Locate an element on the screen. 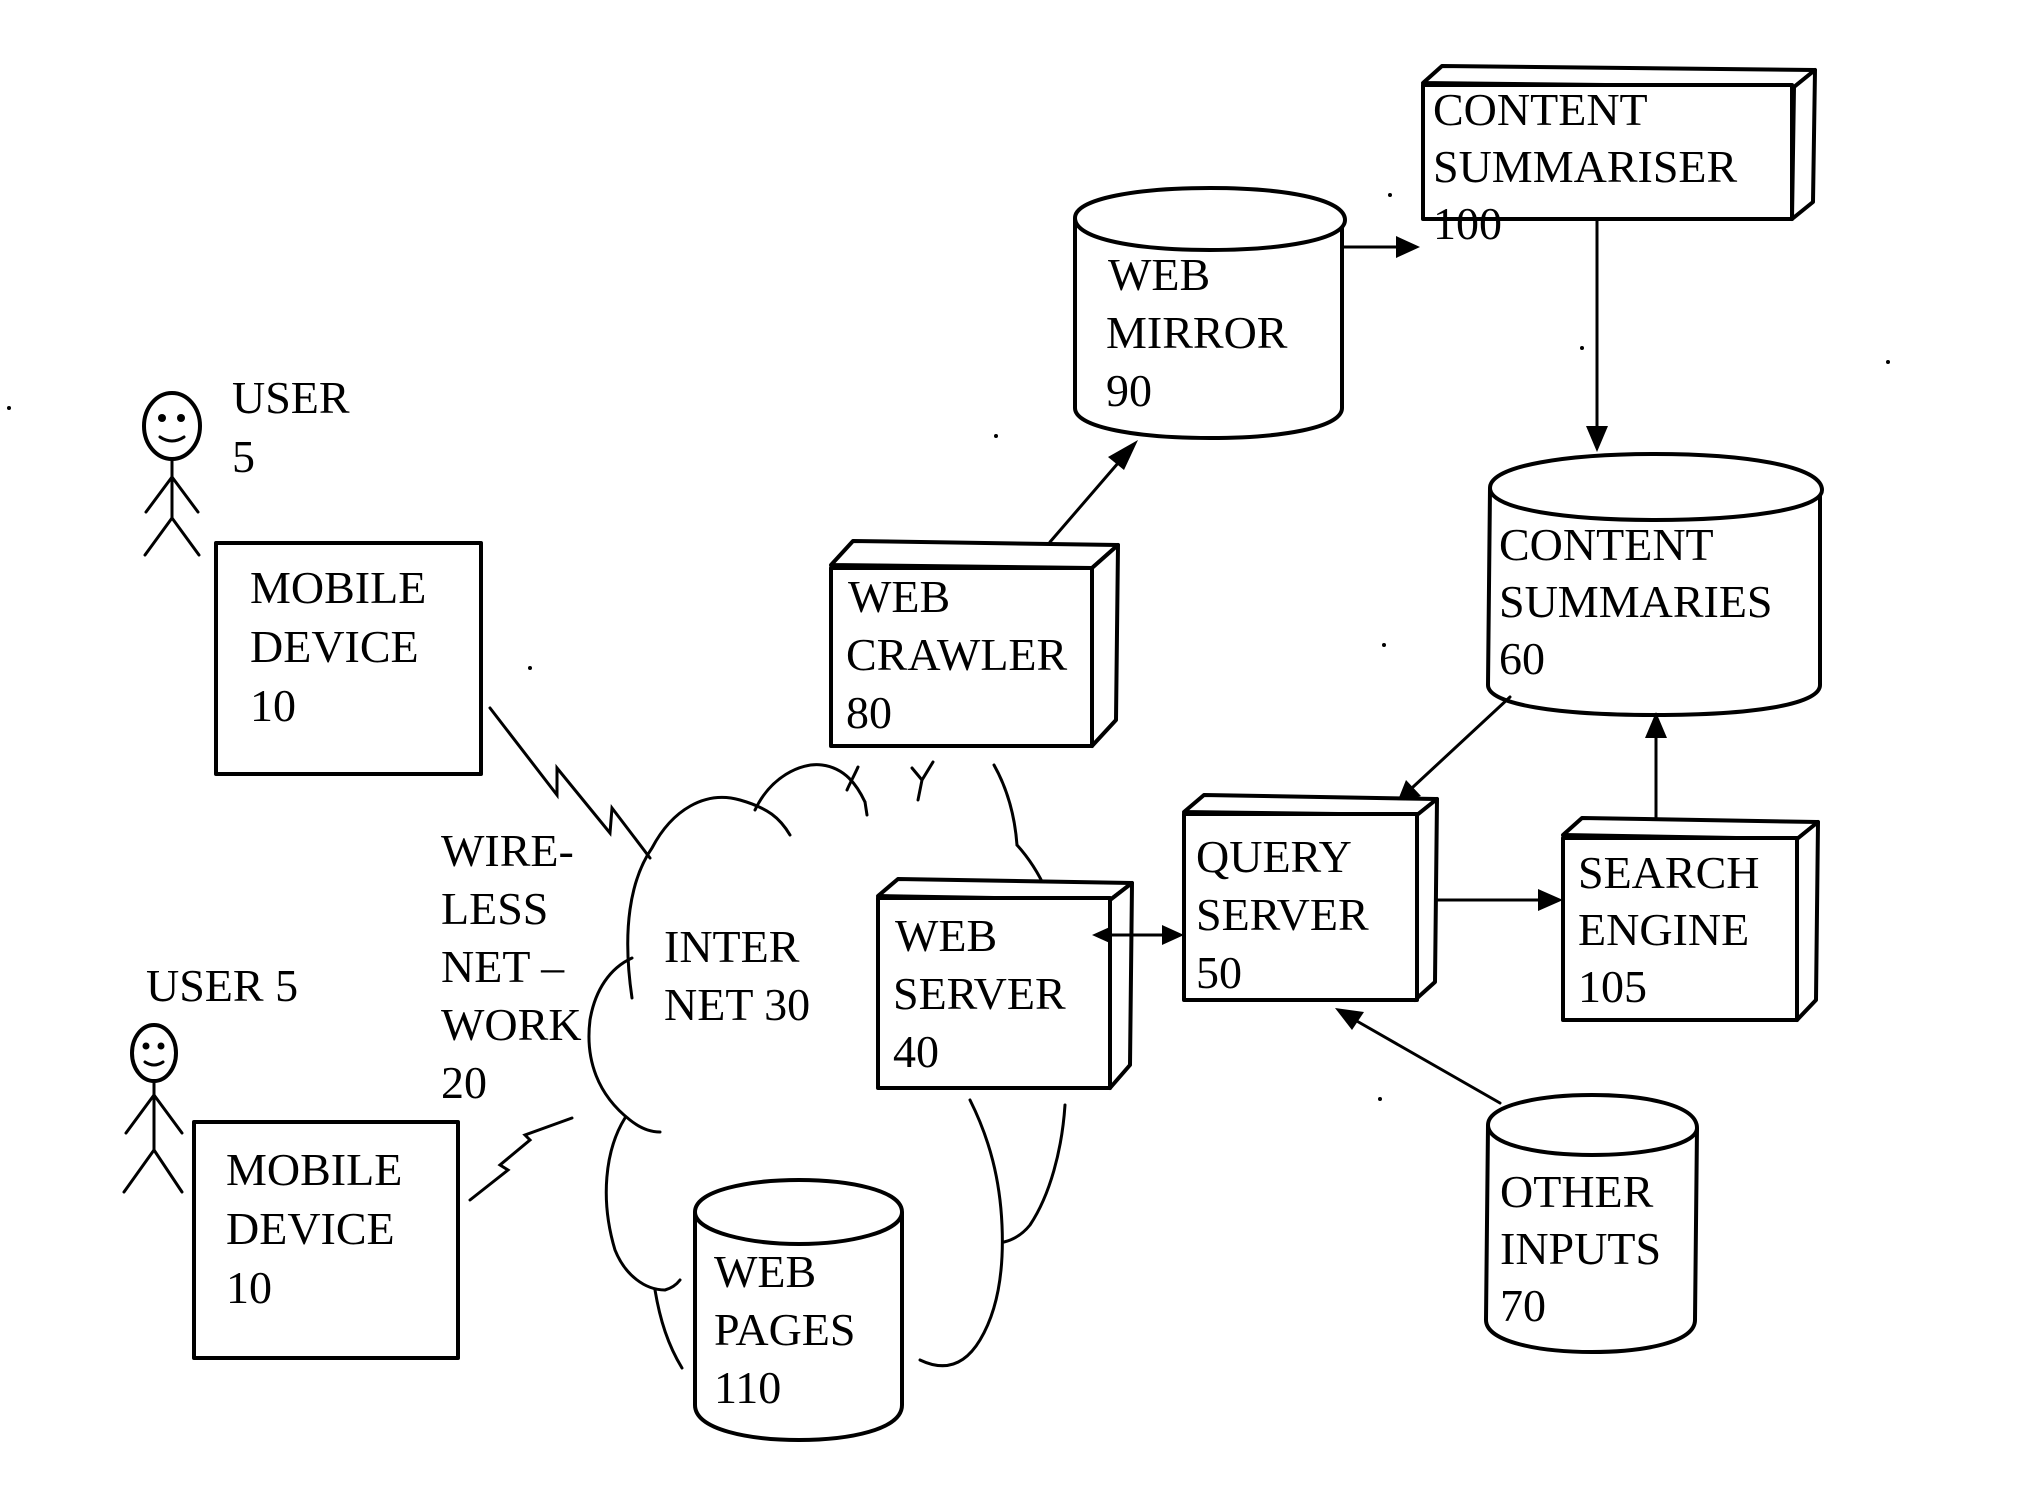 The height and width of the screenshot is (1511, 2028). mobile-device-2: MOBILE DEVICE 10 is located at coordinates (326, 1240).